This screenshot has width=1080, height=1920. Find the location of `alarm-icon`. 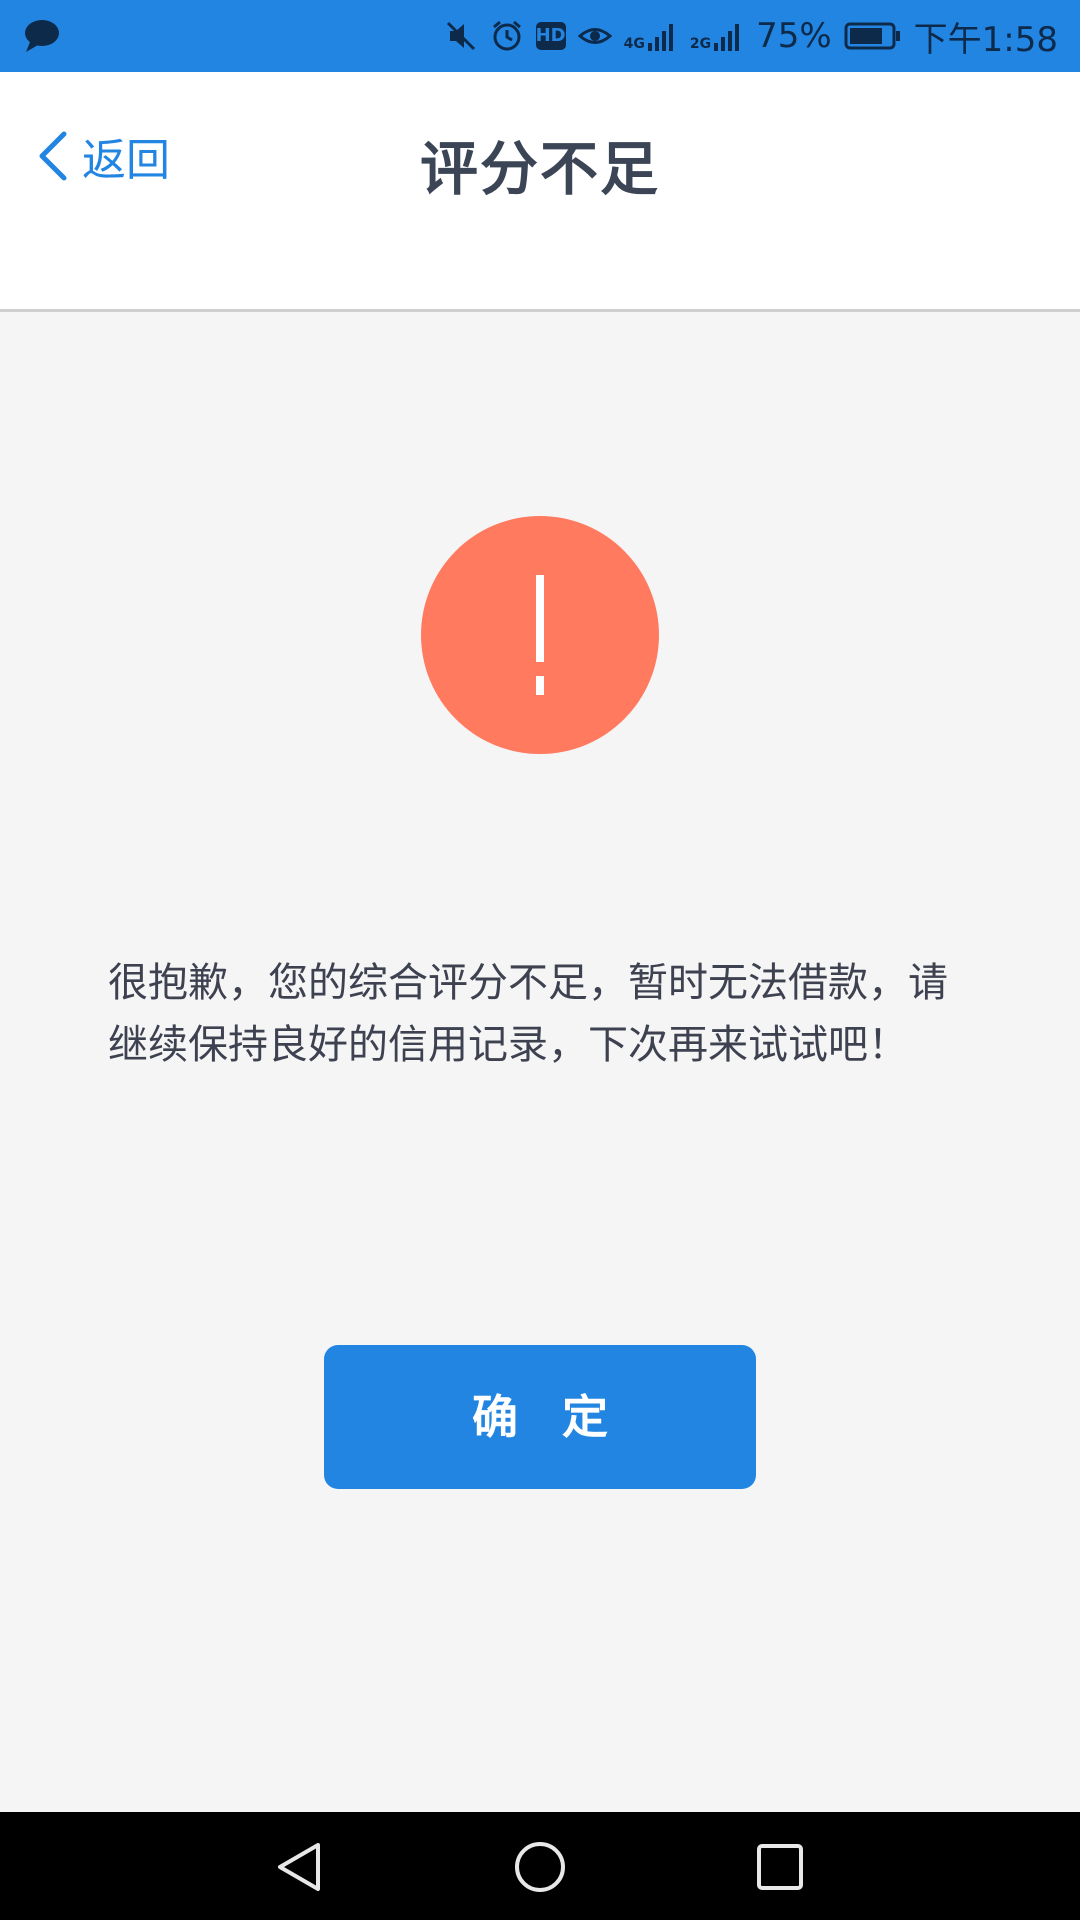

alarm-icon is located at coordinates (506, 35).